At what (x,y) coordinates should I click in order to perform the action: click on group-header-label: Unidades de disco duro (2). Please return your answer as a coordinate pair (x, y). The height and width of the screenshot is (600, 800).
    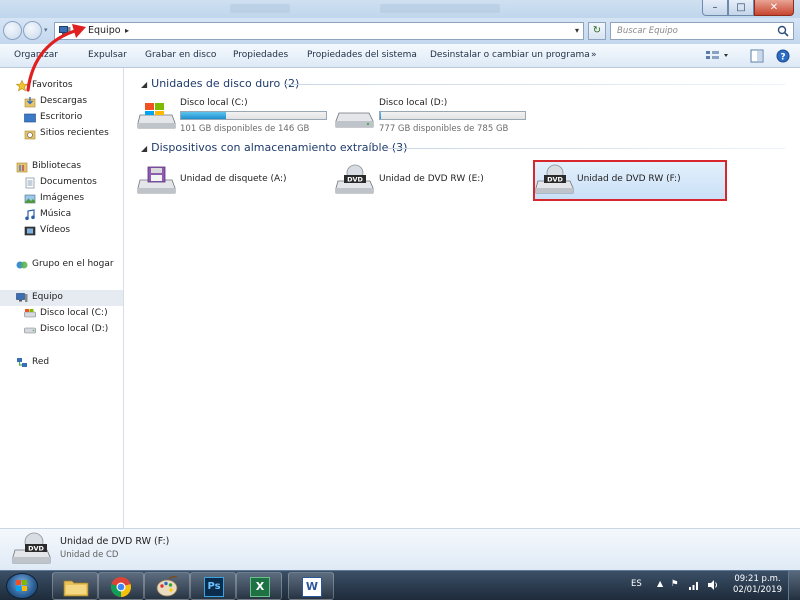
    Looking at the image, I should click on (225, 83).